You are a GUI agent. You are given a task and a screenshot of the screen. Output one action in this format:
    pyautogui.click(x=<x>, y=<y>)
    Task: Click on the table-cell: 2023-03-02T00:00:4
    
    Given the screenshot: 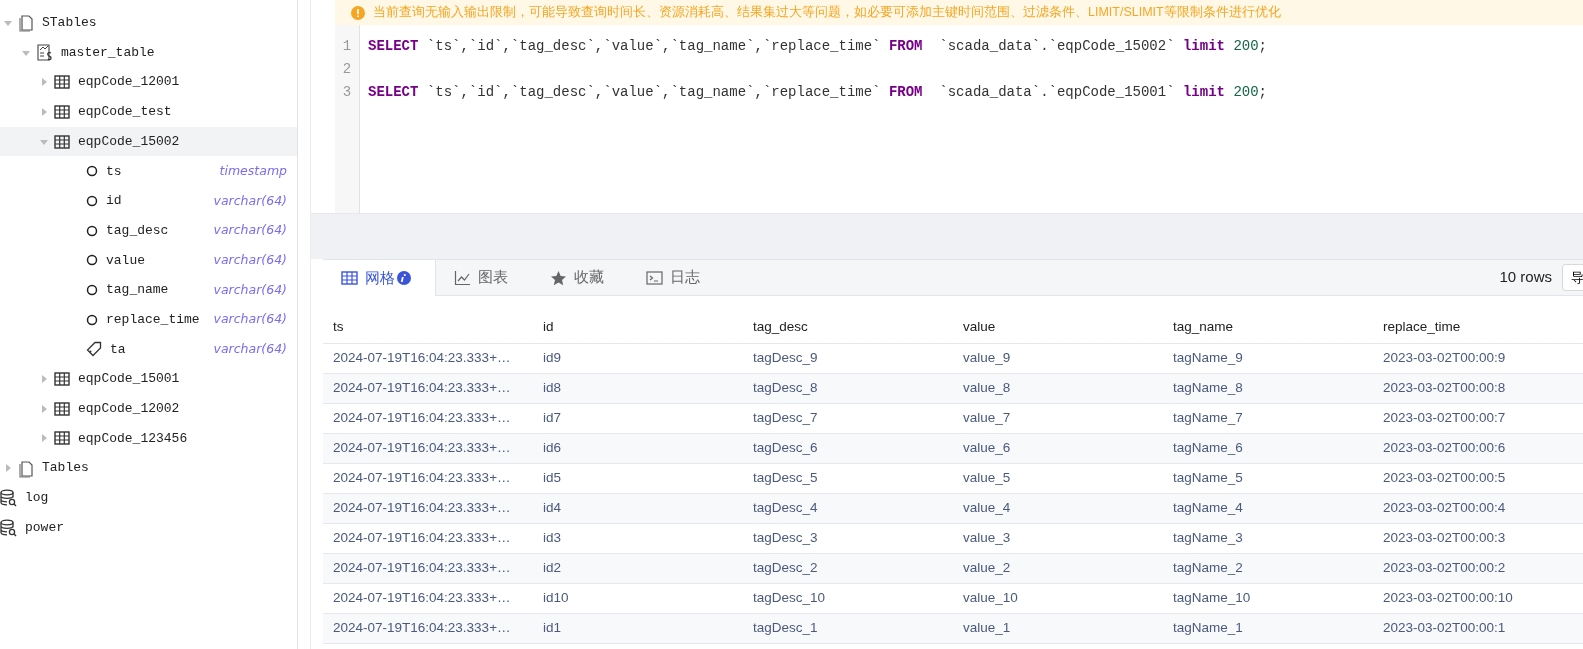 What is the action you would take?
    pyautogui.click(x=1478, y=508)
    